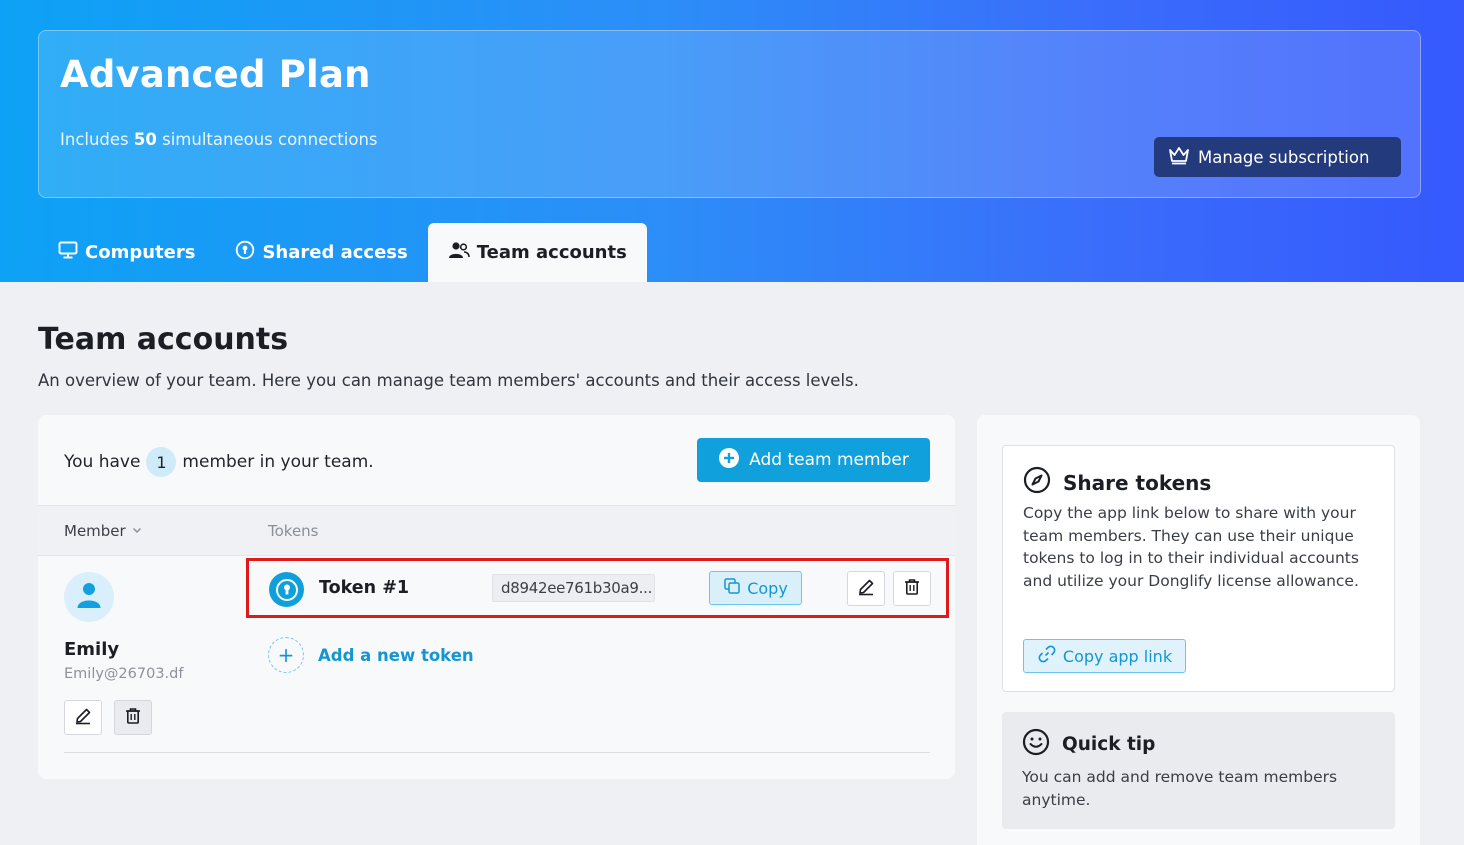 This screenshot has height=845, width=1464. I want to click on delete-token-button, so click(912, 588).